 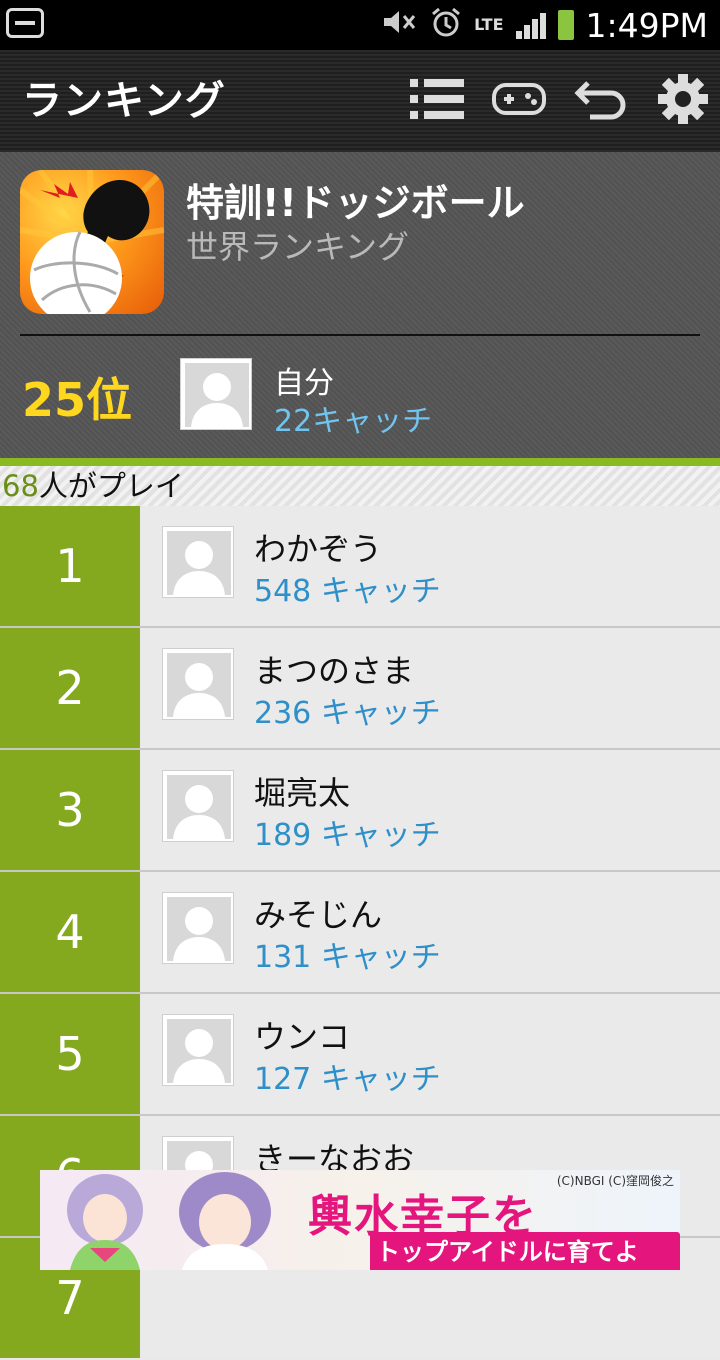 I want to click on player-name: みそじん, so click(x=318, y=915).